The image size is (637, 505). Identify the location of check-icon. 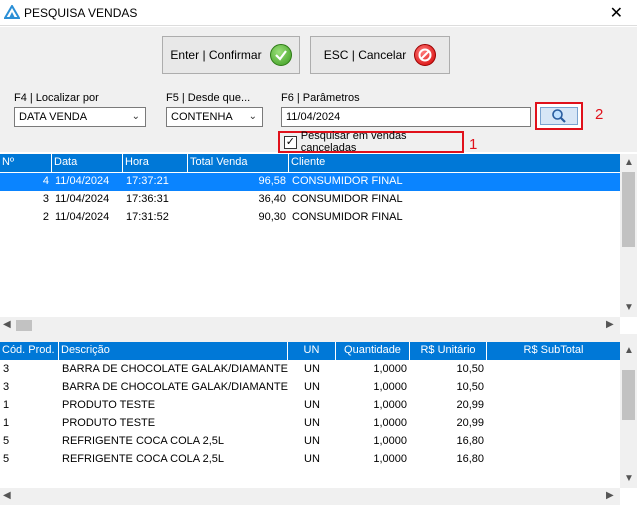
(280, 55).